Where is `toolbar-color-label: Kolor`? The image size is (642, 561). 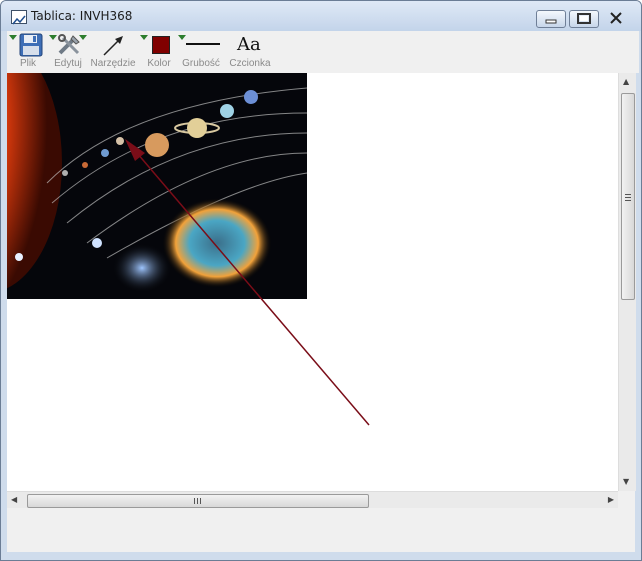
toolbar-color-label: Kolor is located at coordinates (159, 63).